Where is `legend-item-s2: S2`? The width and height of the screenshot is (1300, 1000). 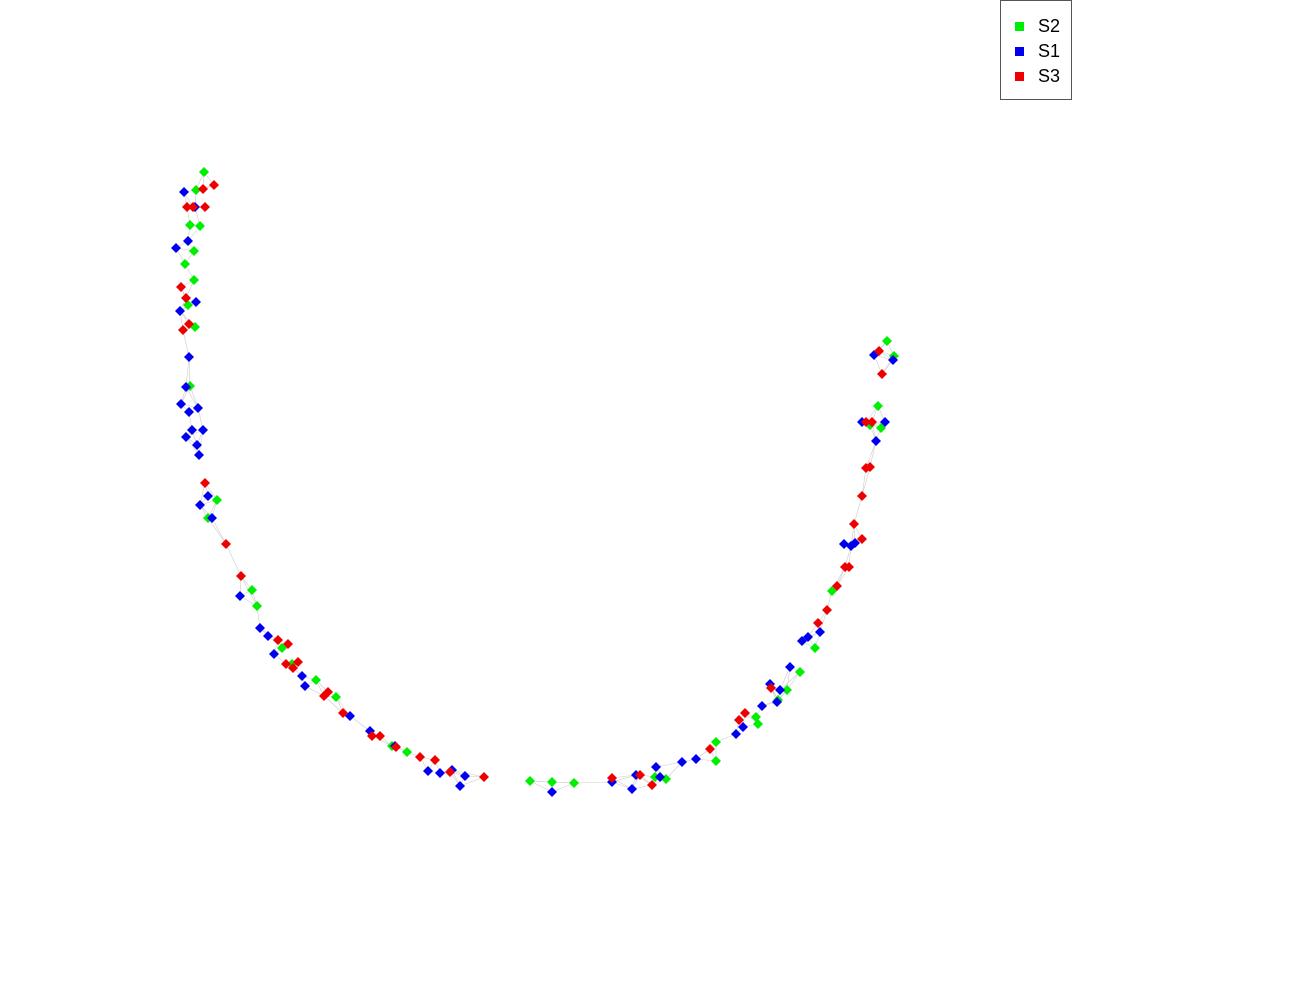
legend-item-s2: S2 is located at coordinates (1037, 26).